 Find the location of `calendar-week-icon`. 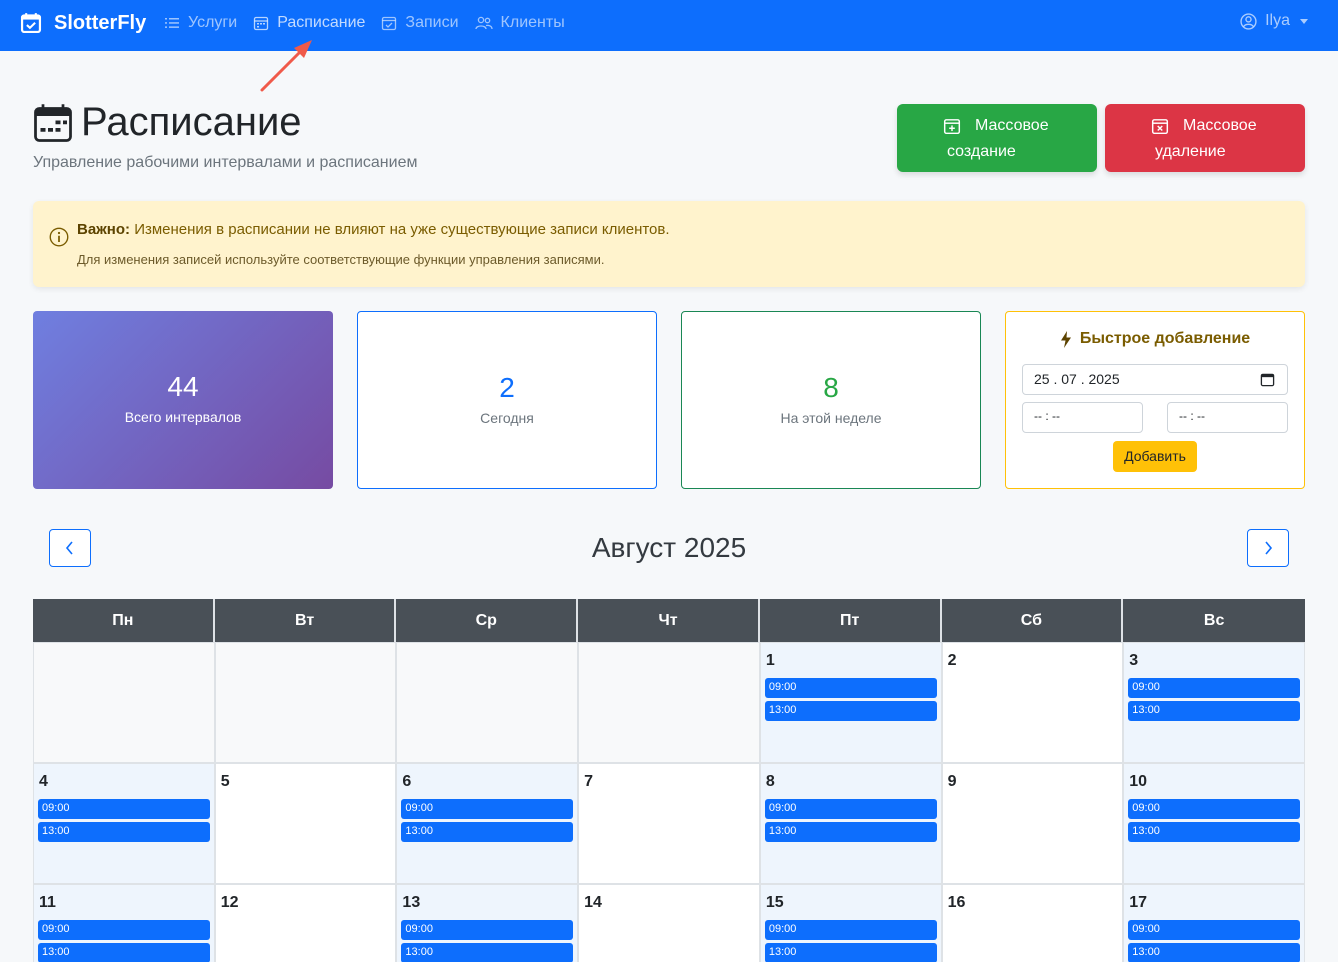

calendar-week-icon is located at coordinates (53, 122).